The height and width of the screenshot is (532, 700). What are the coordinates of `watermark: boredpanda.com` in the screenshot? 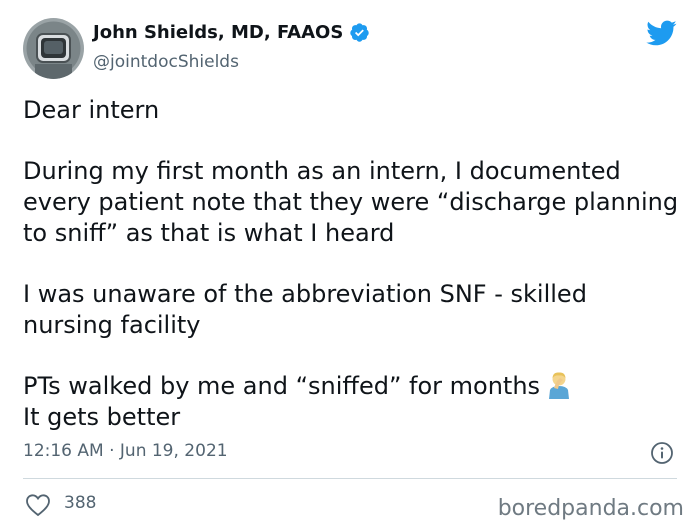 It's located at (590, 508).